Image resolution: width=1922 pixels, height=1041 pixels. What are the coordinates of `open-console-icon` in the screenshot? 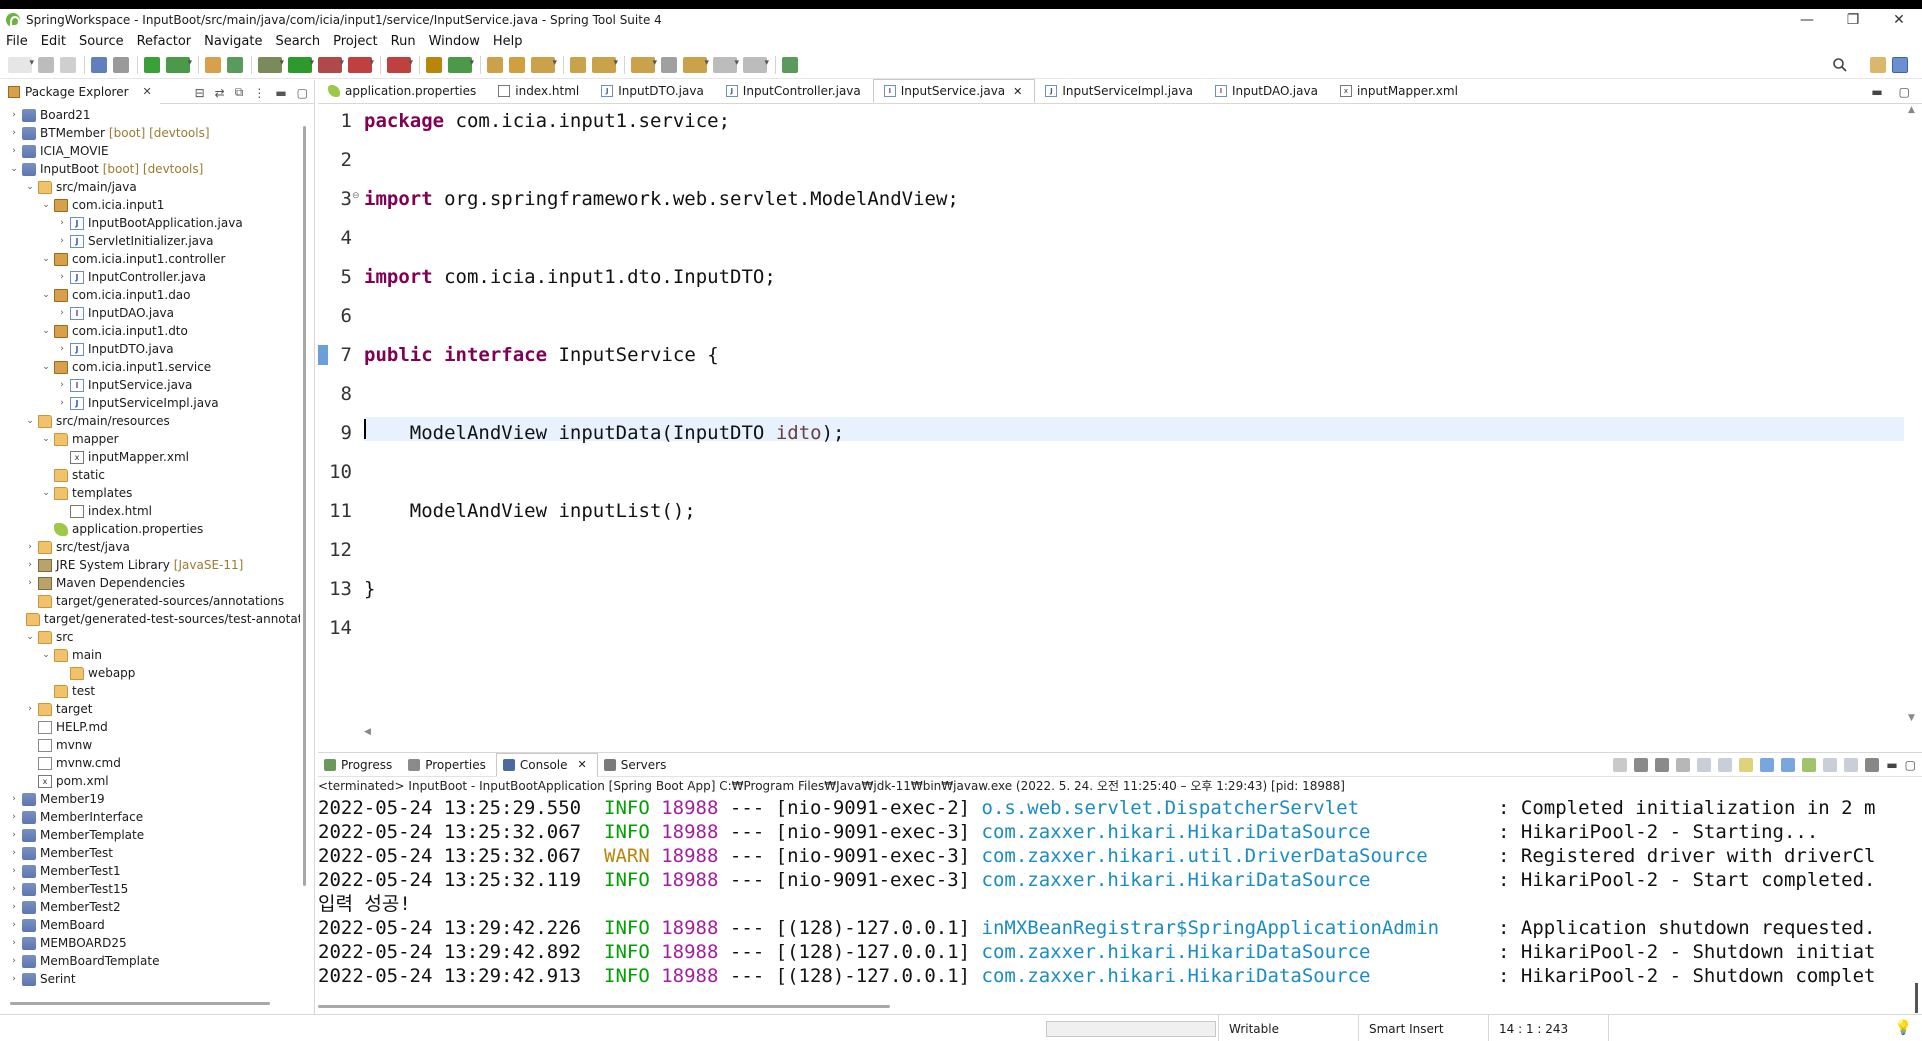 It's located at (1809, 765).